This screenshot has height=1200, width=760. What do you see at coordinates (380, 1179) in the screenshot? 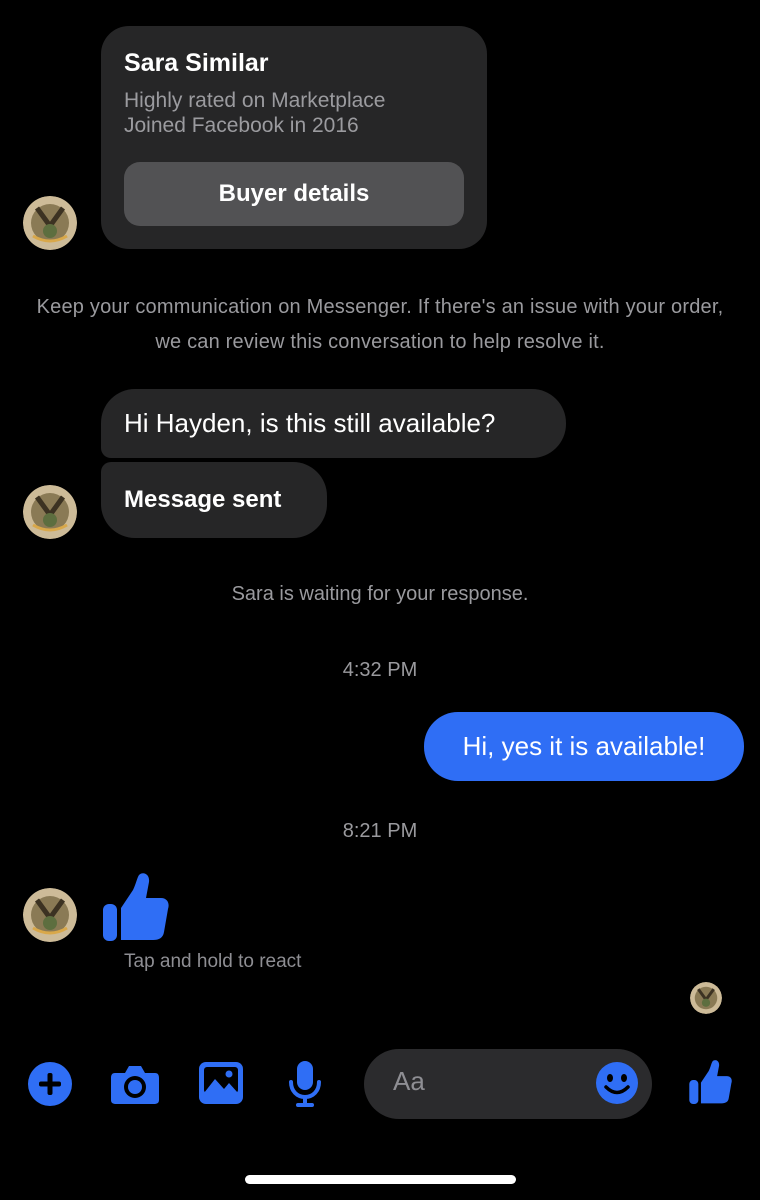
I see `home-indicator` at bounding box center [380, 1179].